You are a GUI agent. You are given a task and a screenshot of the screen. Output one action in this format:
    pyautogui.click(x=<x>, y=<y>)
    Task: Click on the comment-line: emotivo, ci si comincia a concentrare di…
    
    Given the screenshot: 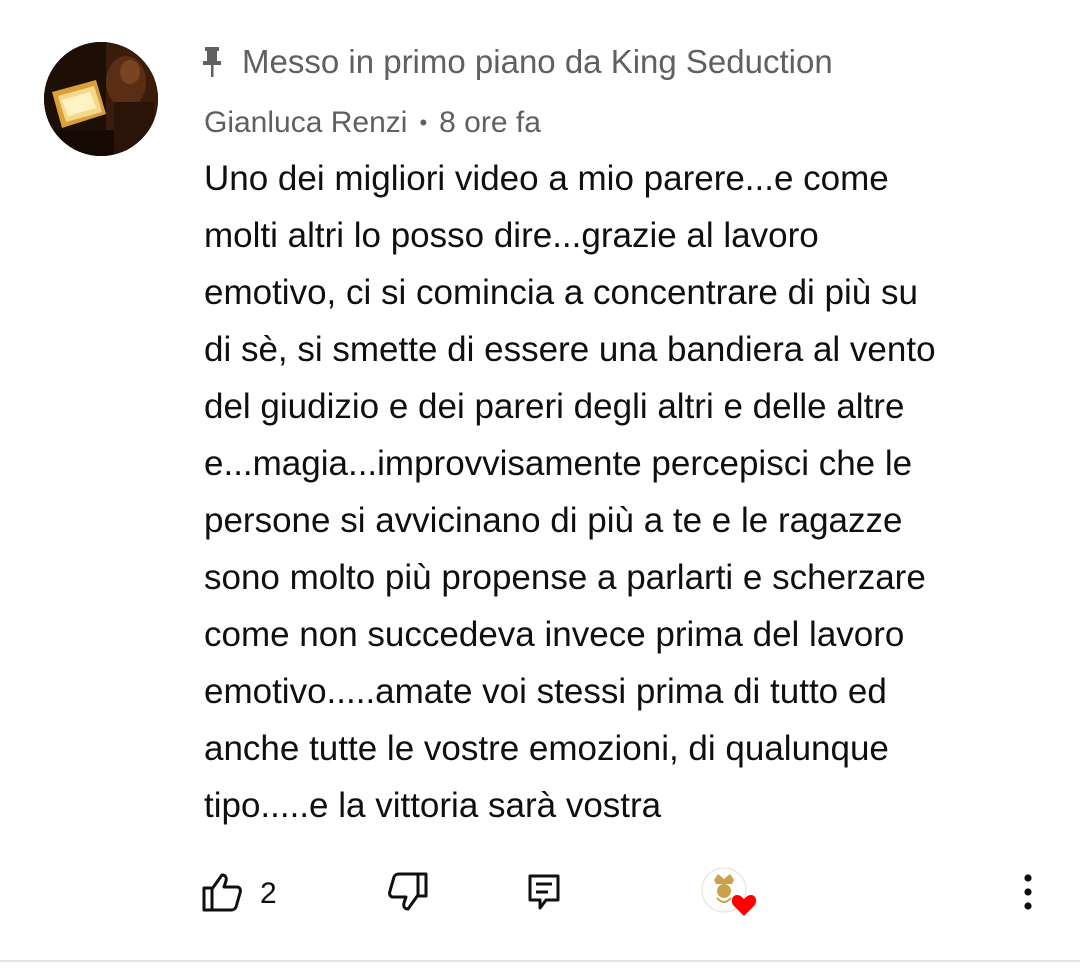 What is the action you would take?
    pyautogui.click(x=561, y=292)
    